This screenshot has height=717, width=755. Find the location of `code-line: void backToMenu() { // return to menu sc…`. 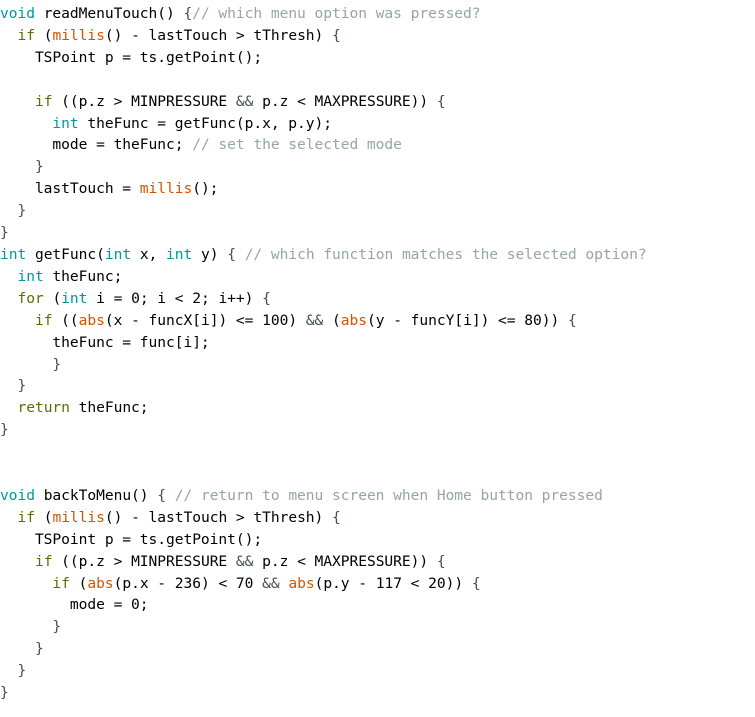

code-line: void backToMenu() { // return to menu sc… is located at coordinates (377, 496).